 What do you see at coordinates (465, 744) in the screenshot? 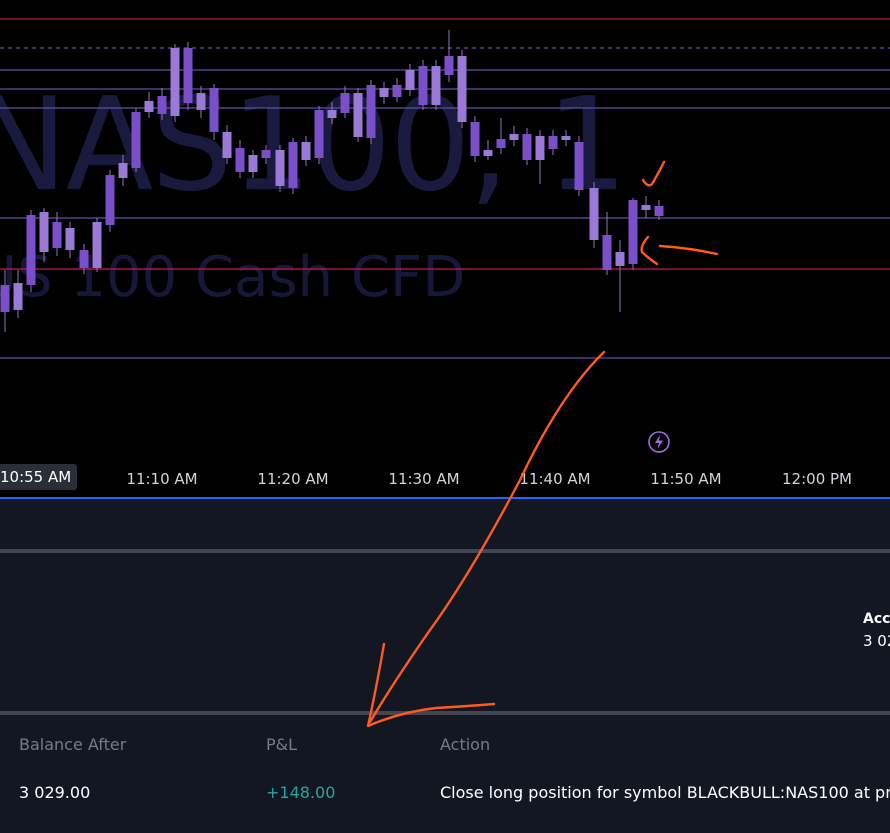
I see `column-header-action: Action` at bounding box center [465, 744].